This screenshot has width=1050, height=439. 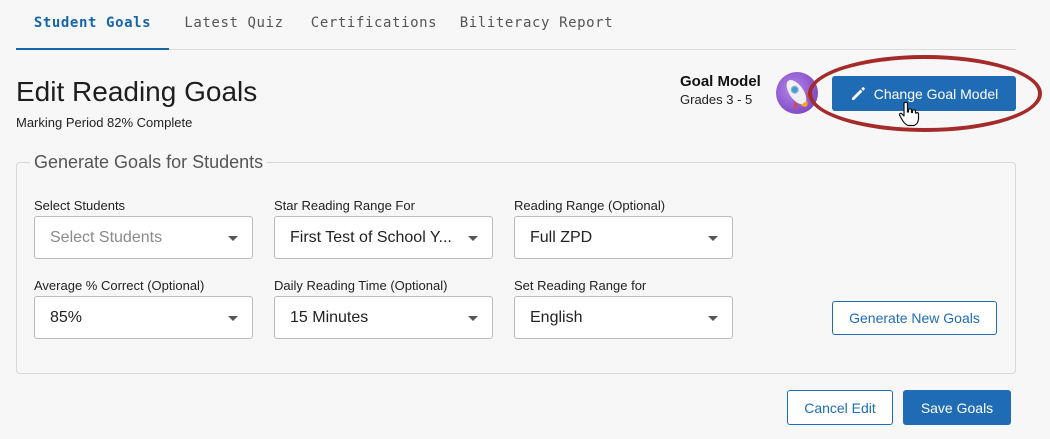 I want to click on marking-period-status: Marking Period 82% Complete, so click(x=104, y=122).